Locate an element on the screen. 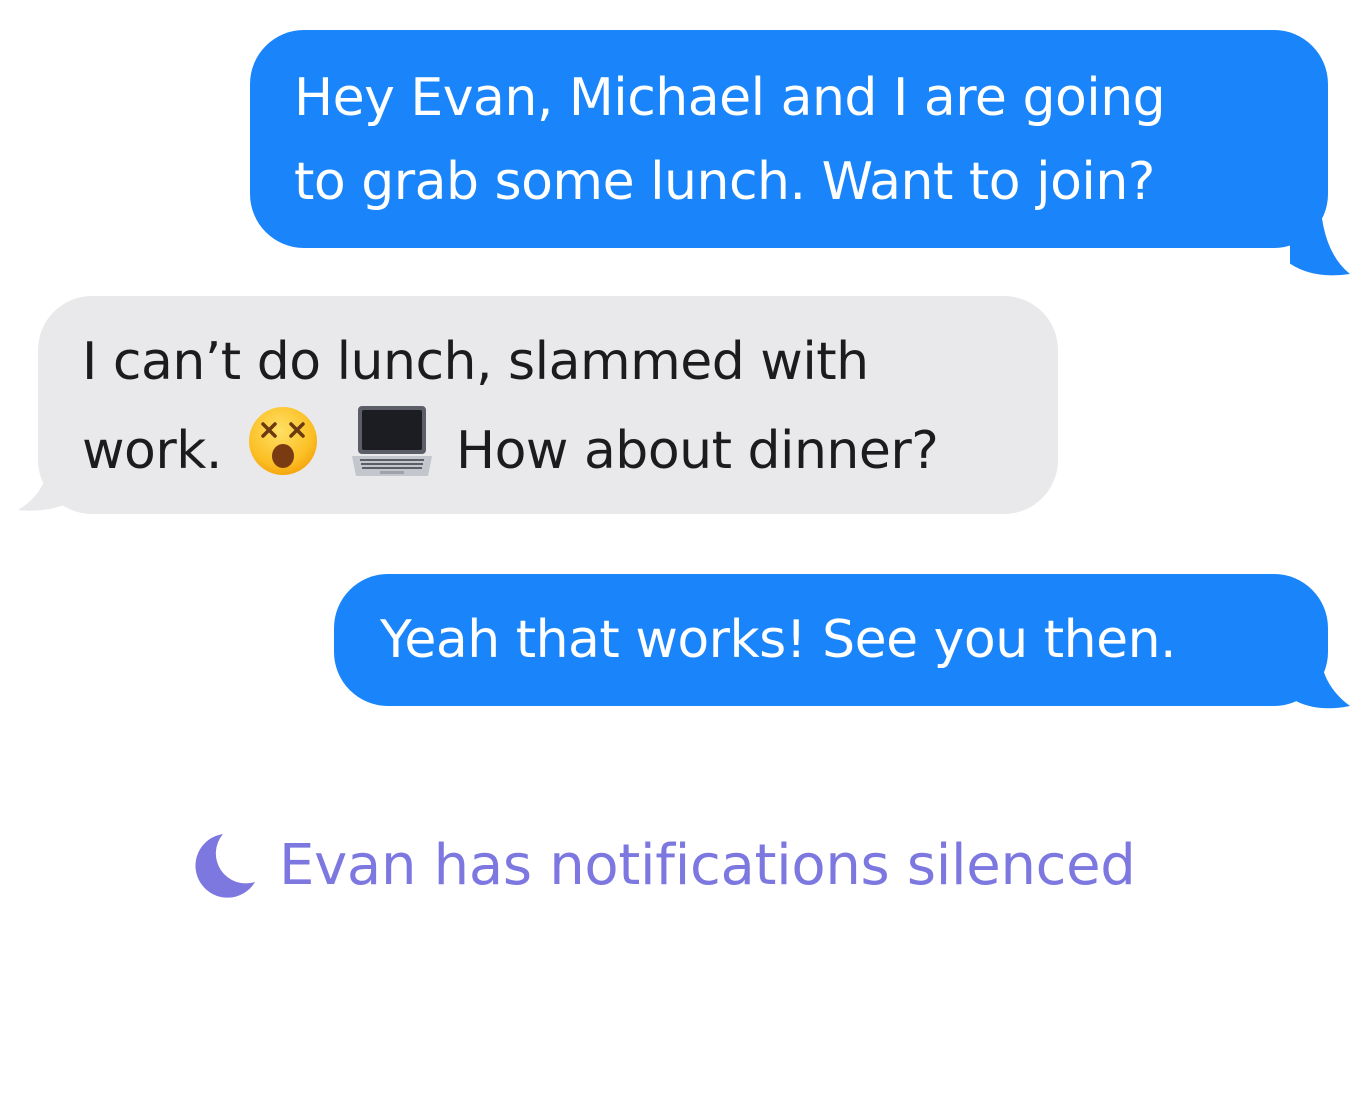 The image size is (1364, 1112). notifications-silenced-status: Evan has notifications silenced is located at coordinates (665, 865).